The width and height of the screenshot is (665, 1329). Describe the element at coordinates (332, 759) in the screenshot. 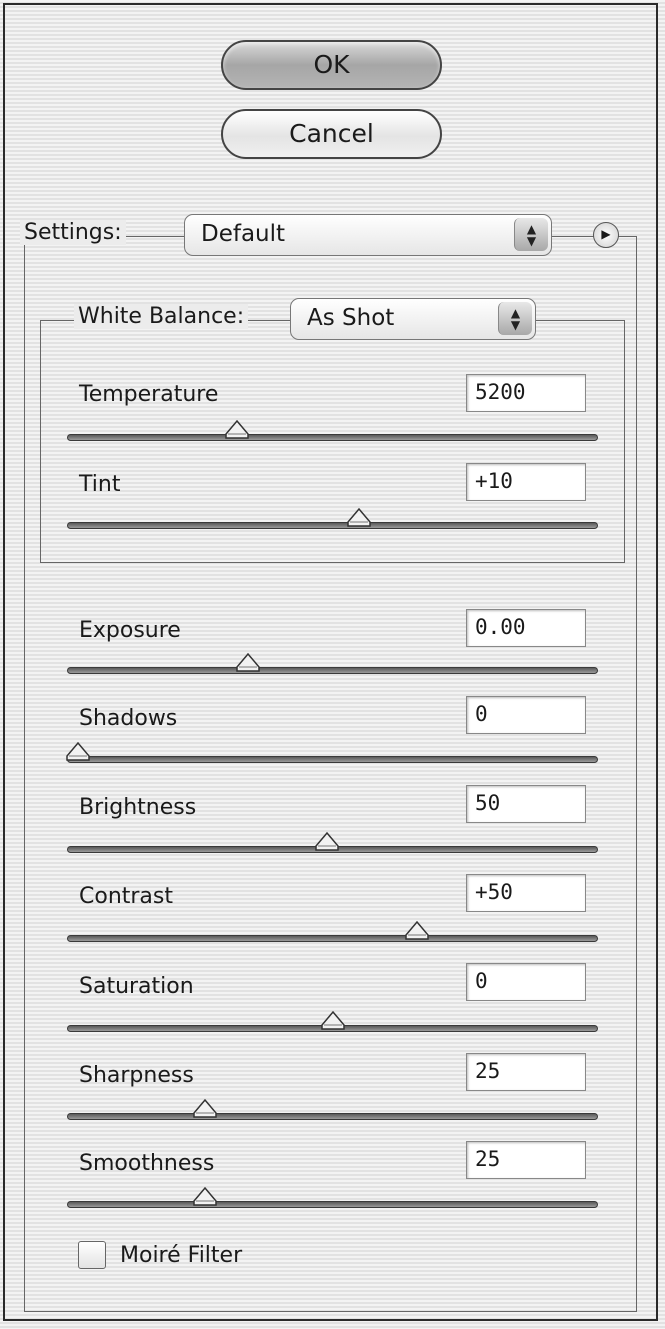

I see `shadows-slider-track` at that location.